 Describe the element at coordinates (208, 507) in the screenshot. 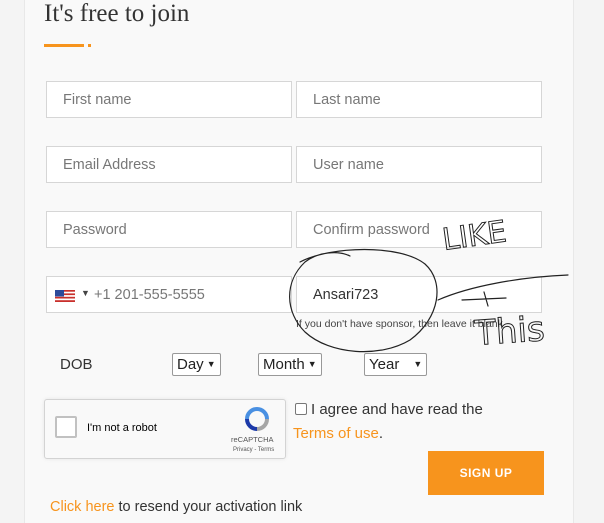

I see `resend-activation-text: to resend your activation link` at that location.